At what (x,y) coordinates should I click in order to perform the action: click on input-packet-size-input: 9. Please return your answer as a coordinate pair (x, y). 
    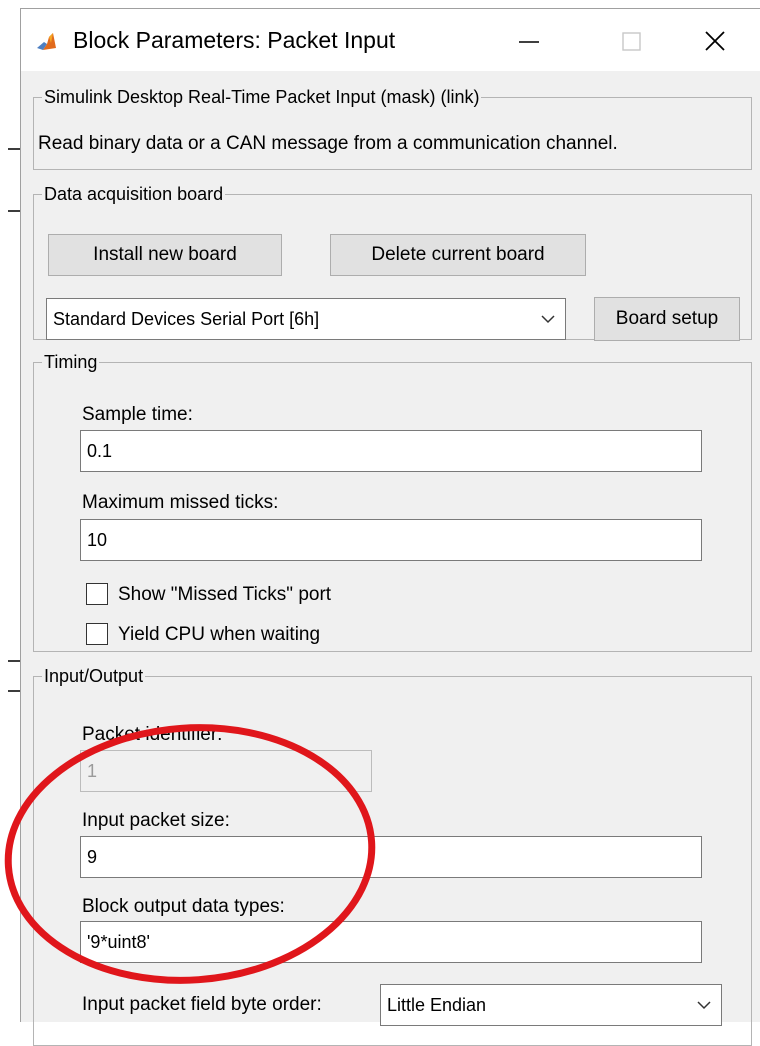
    Looking at the image, I should click on (391, 857).